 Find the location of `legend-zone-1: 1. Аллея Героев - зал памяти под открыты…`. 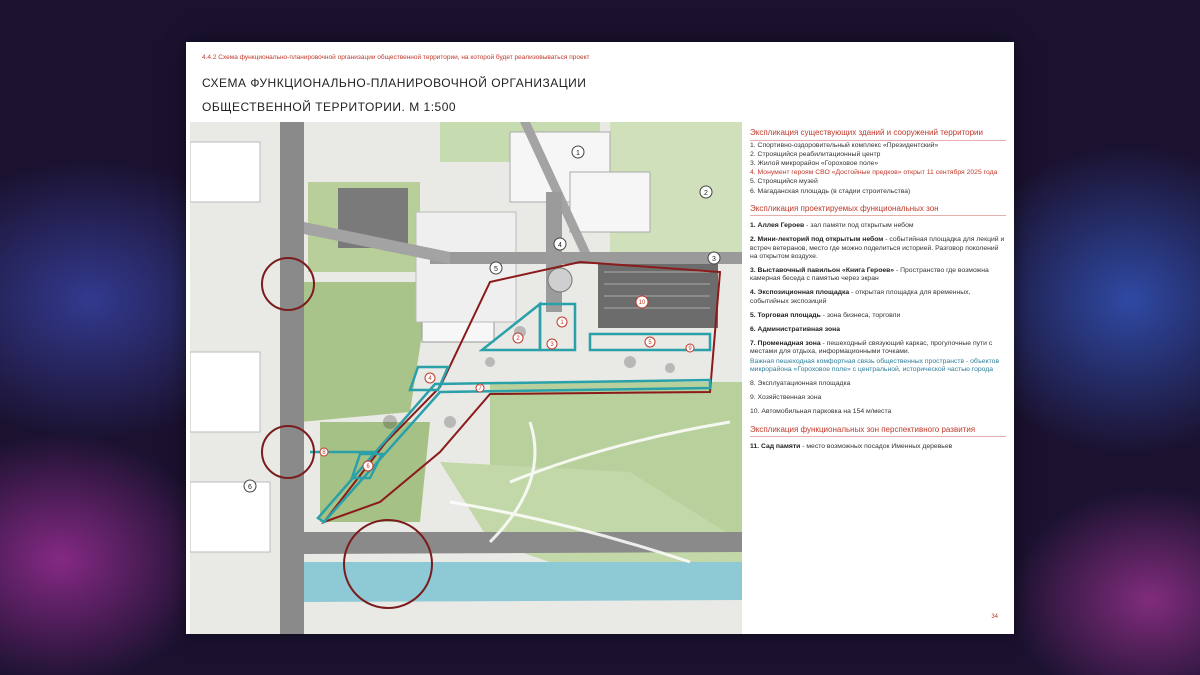

legend-zone-1: 1. Аллея Героев - зал памяти под открыты… is located at coordinates (832, 226).